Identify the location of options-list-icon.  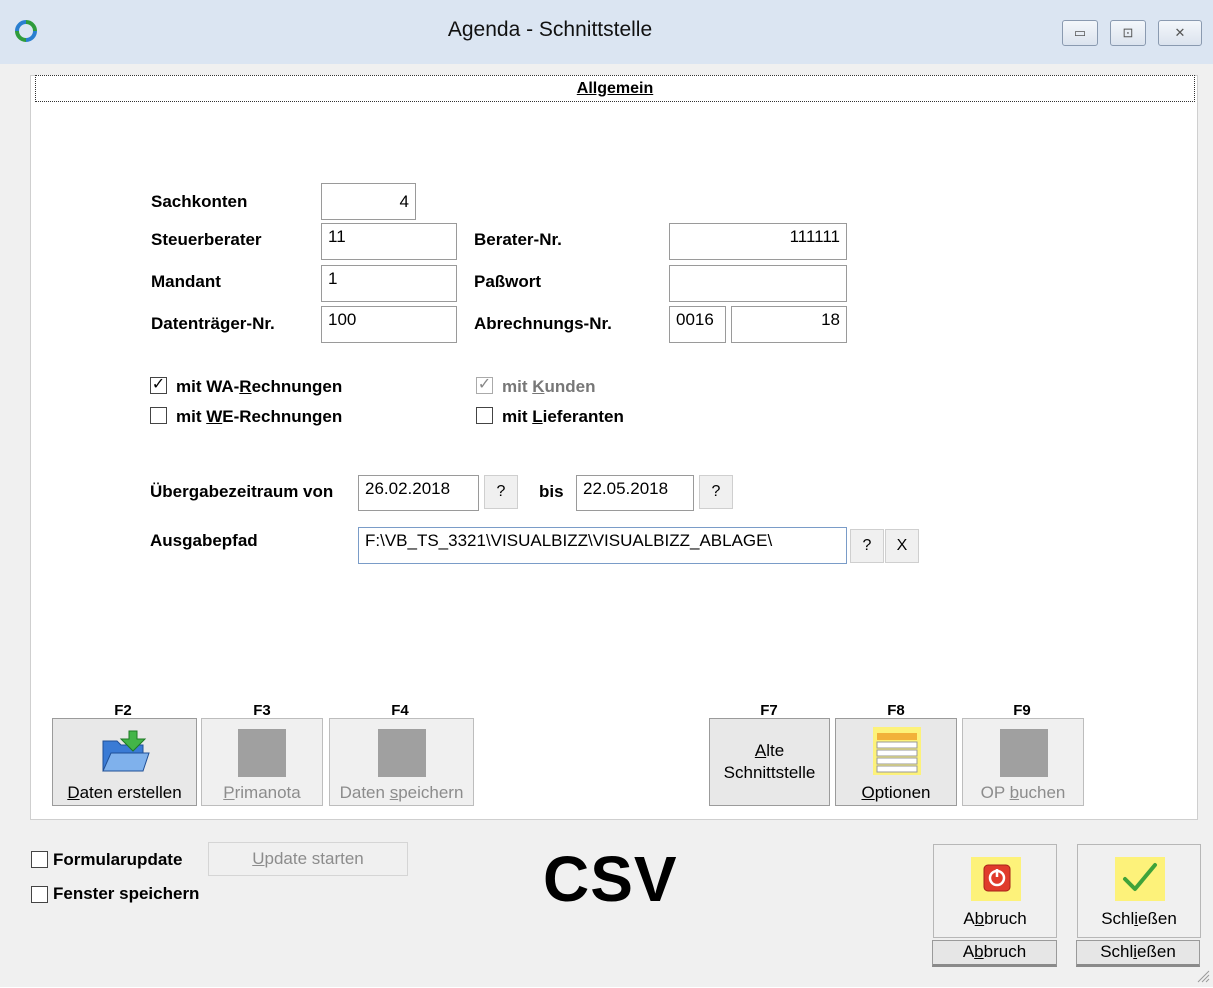
(897, 751).